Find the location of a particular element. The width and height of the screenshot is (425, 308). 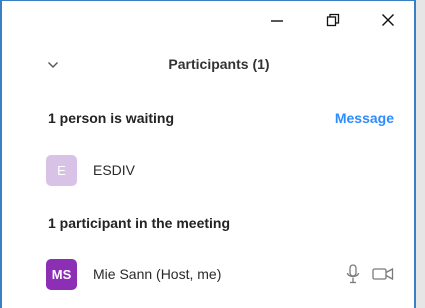

minimize-button is located at coordinates (277, 20).